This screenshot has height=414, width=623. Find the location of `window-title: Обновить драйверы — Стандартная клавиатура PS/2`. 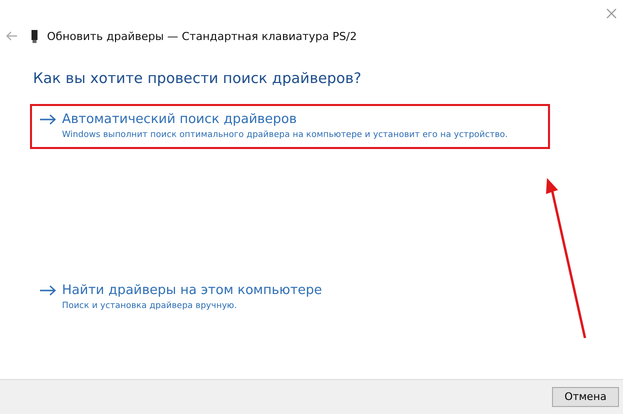

window-title: Обновить драйверы — Стандартная клавиатура PS/2 is located at coordinates (202, 36).